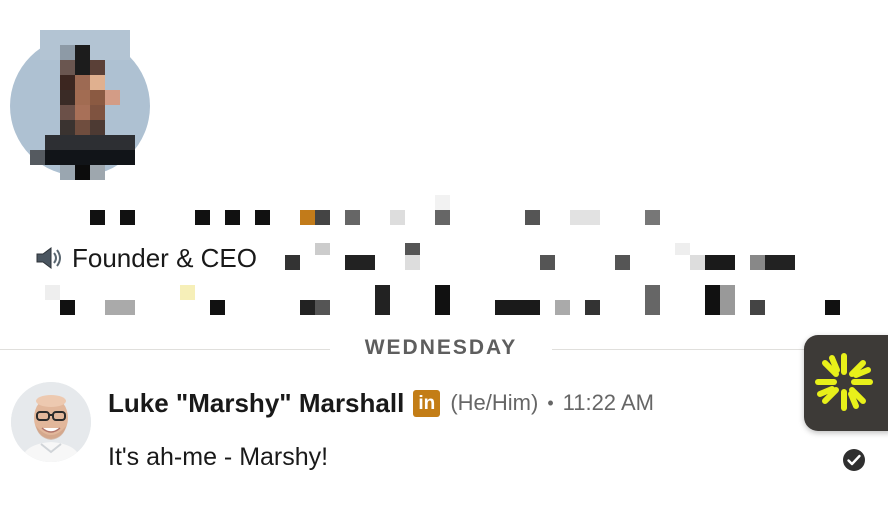 The image size is (888, 510). What do you see at coordinates (80, 105) in the screenshot?
I see `profile-avatar-pixelated` at bounding box center [80, 105].